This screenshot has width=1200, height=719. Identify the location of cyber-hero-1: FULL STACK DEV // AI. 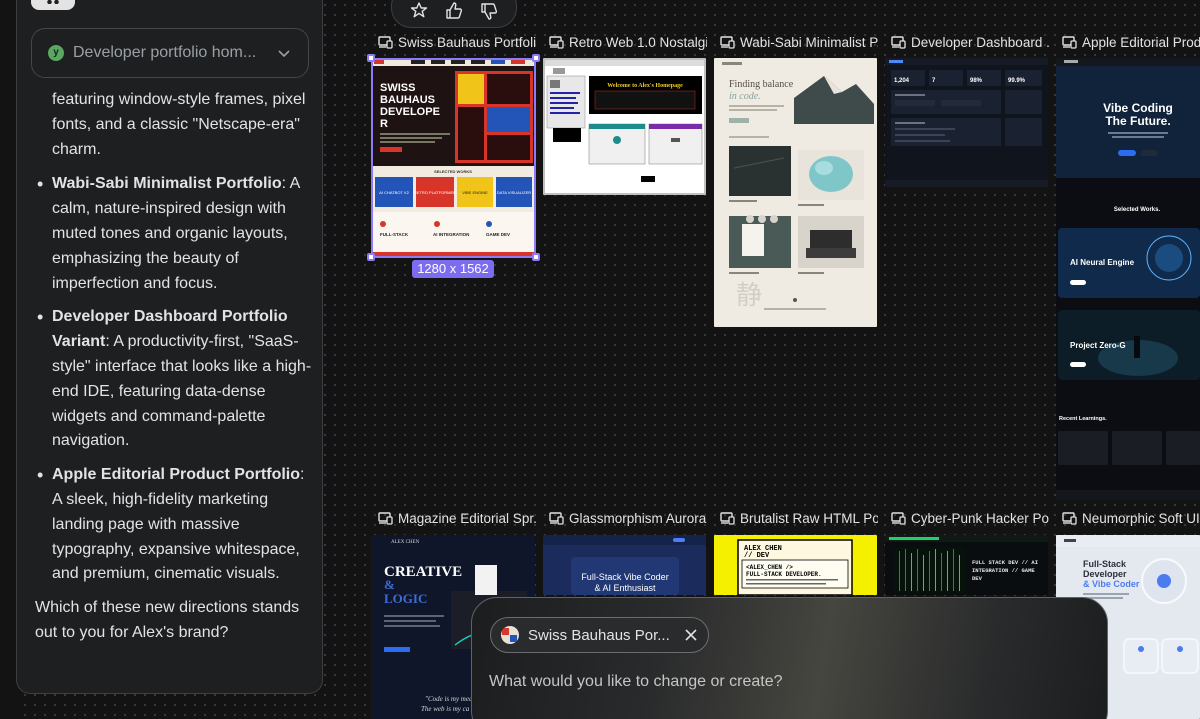
(1005, 562).